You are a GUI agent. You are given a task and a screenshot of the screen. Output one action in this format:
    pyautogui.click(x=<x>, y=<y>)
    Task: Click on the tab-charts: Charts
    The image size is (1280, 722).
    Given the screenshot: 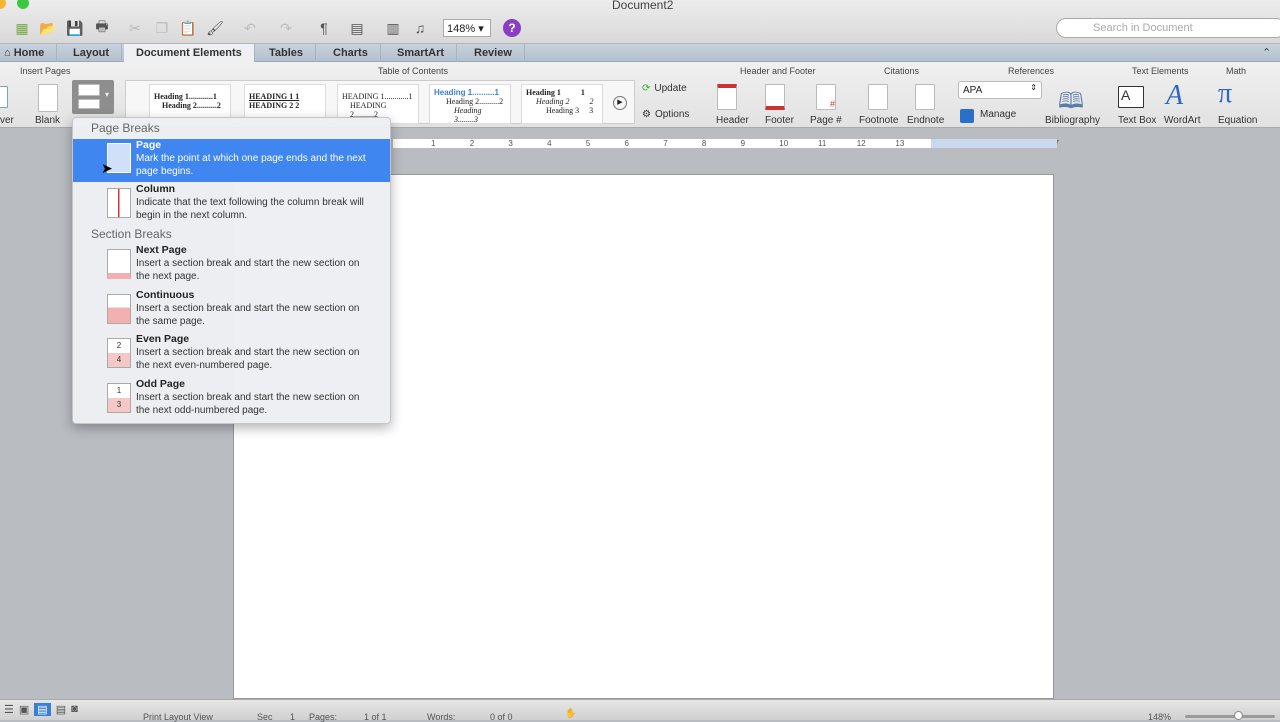 What is the action you would take?
    pyautogui.click(x=351, y=53)
    